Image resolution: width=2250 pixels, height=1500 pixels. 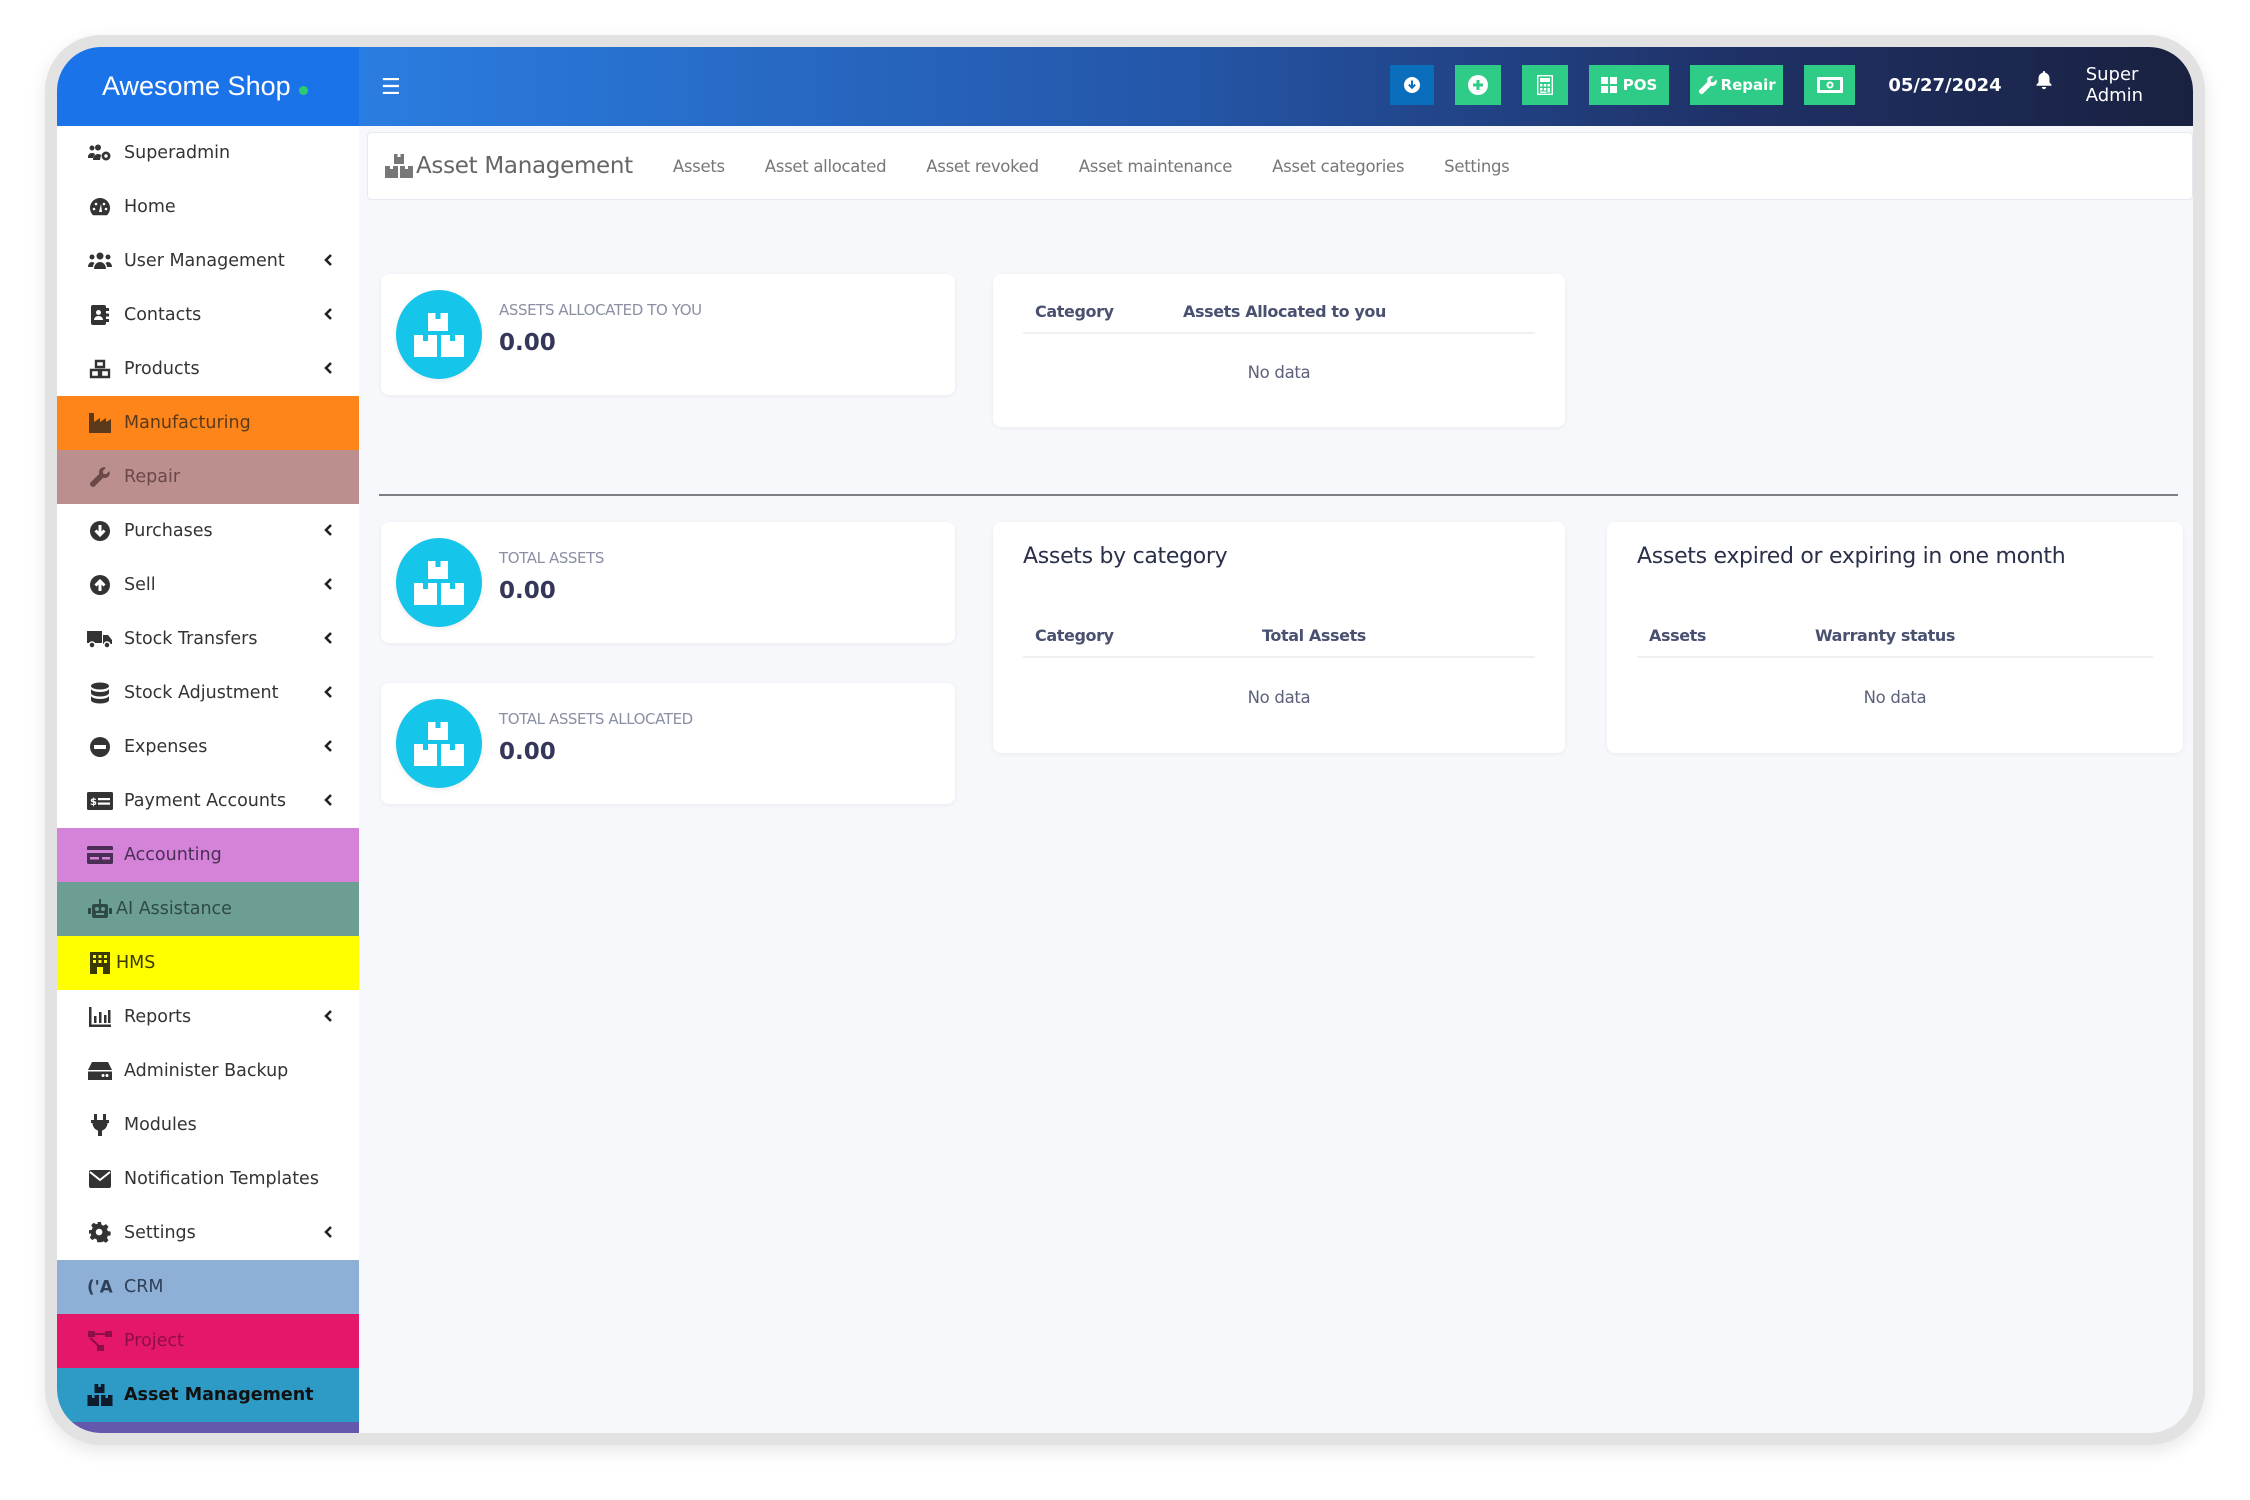 I want to click on sidebar-item-superadmin: Superadmin, so click(x=208, y=153).